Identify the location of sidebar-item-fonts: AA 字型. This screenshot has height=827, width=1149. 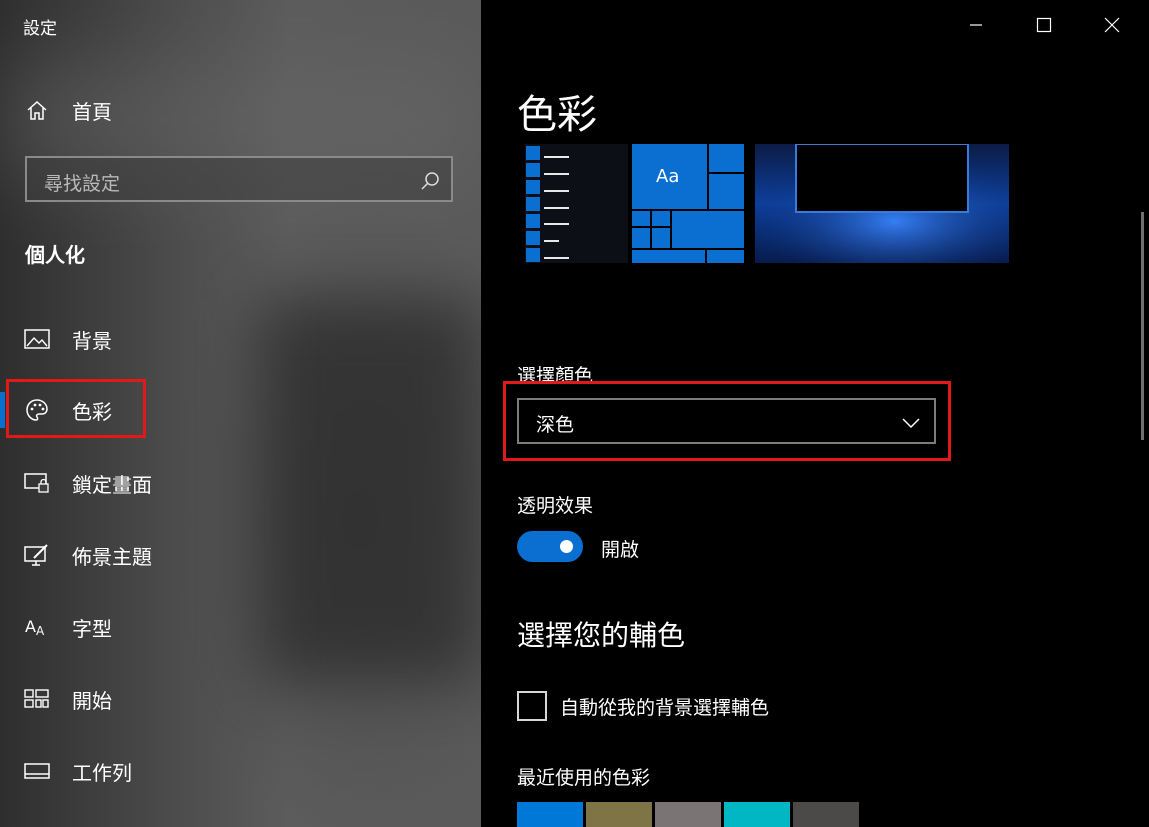
(240, 627).